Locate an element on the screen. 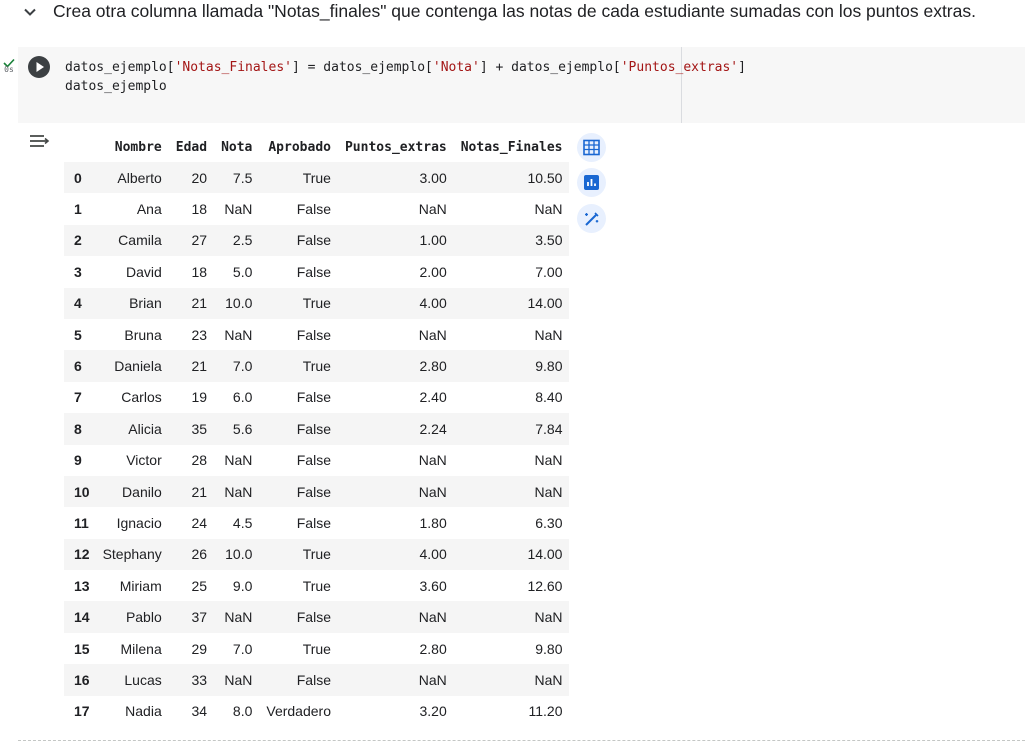 This screenshot has height=742, width=1025. code-line-2: datos_ejemplo is located at coordinates (116, 86).